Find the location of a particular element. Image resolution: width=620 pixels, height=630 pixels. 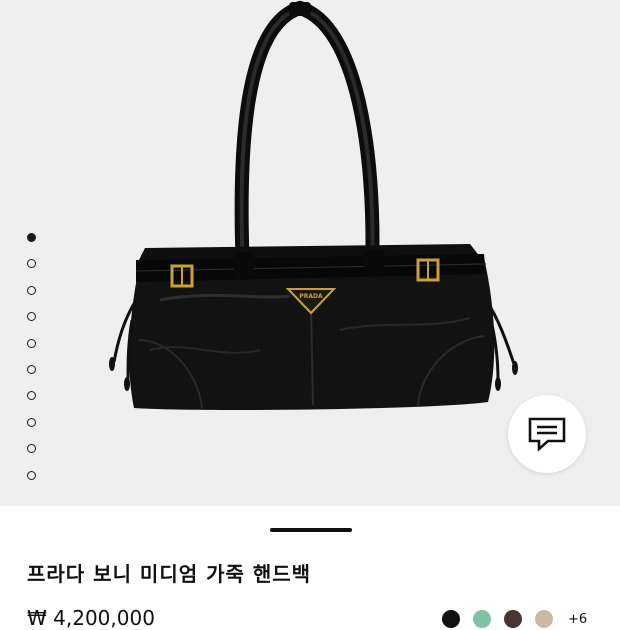

swatch-green is located at coordinates (482, 619).